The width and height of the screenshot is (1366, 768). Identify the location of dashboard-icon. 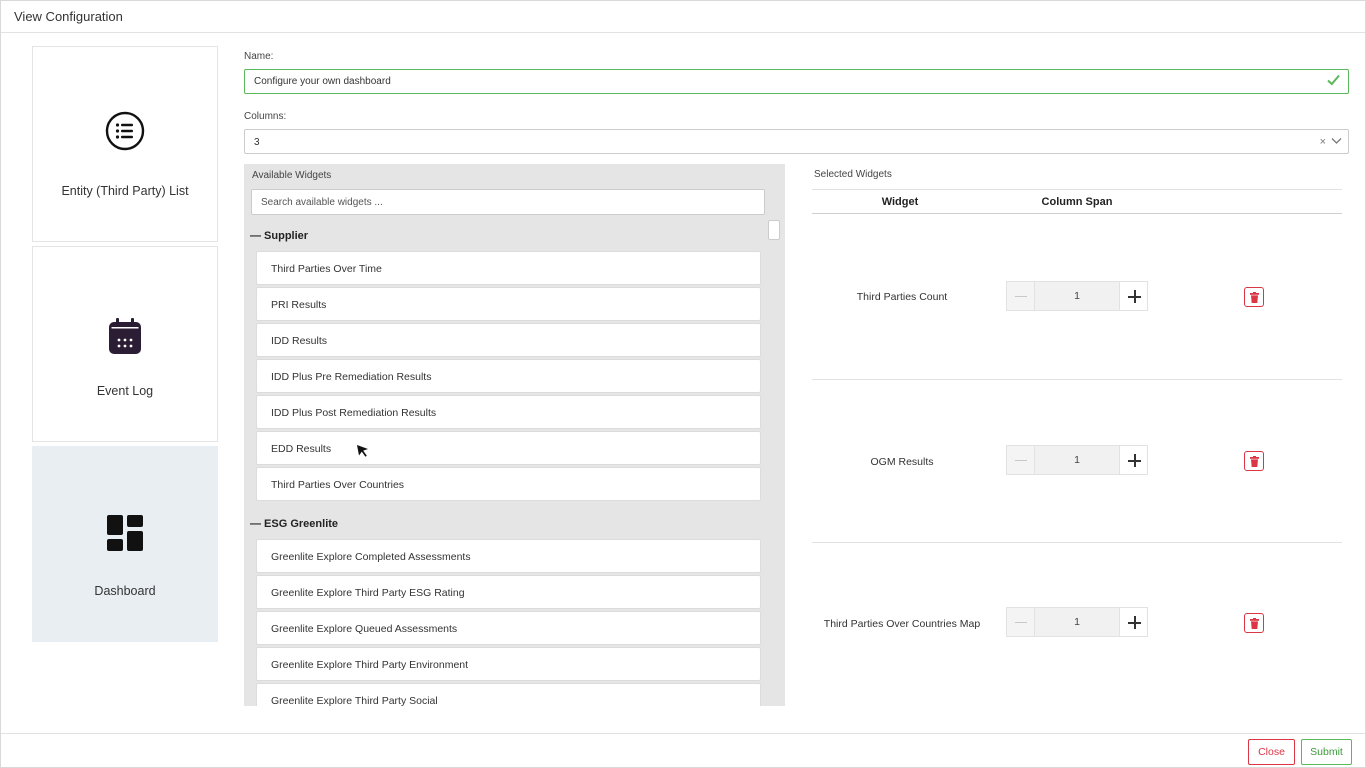
(125, 533).